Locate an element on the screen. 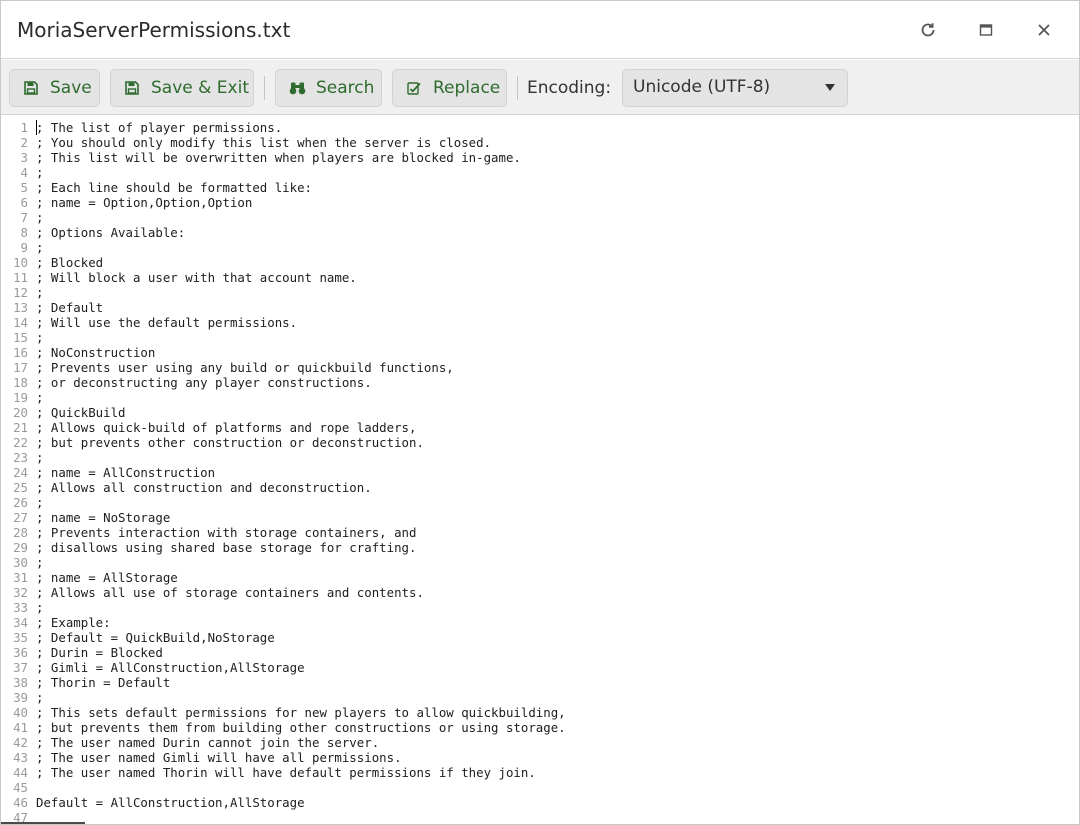 The height and width of the screenshot is (825, 1080). line-number: 18 is located at coordinates (20, 382).